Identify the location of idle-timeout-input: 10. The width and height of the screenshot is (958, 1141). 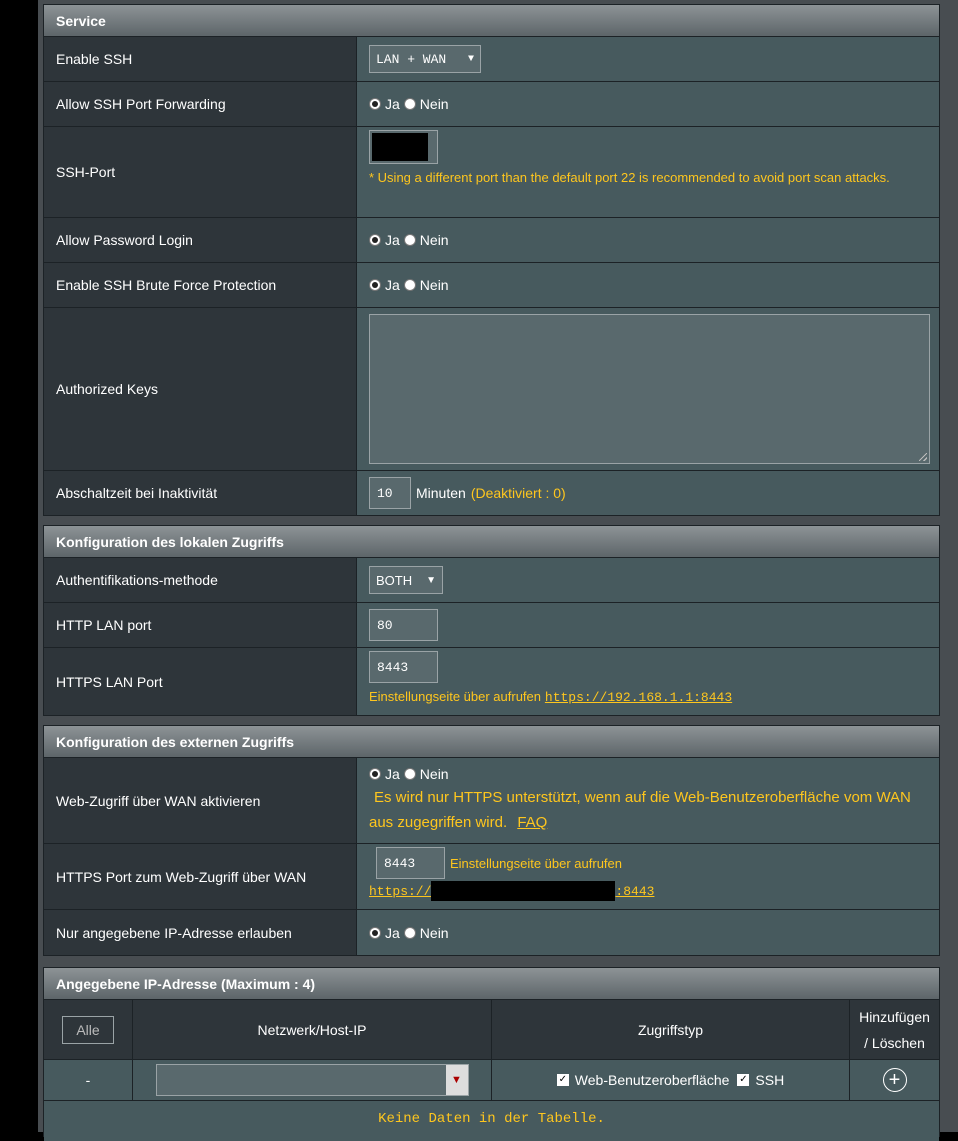
(390, 493).